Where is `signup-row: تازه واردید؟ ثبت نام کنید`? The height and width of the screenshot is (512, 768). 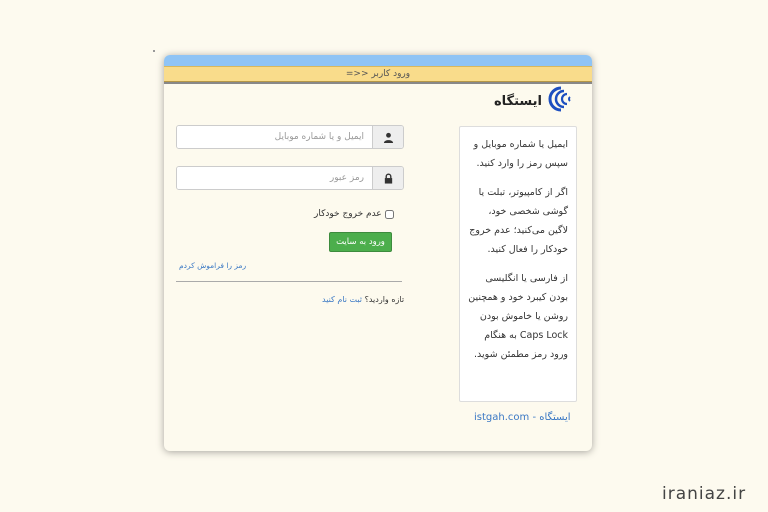 signup-row: تازه واردید؟ ثبت نام کنید is located at coordinates (363, 299).